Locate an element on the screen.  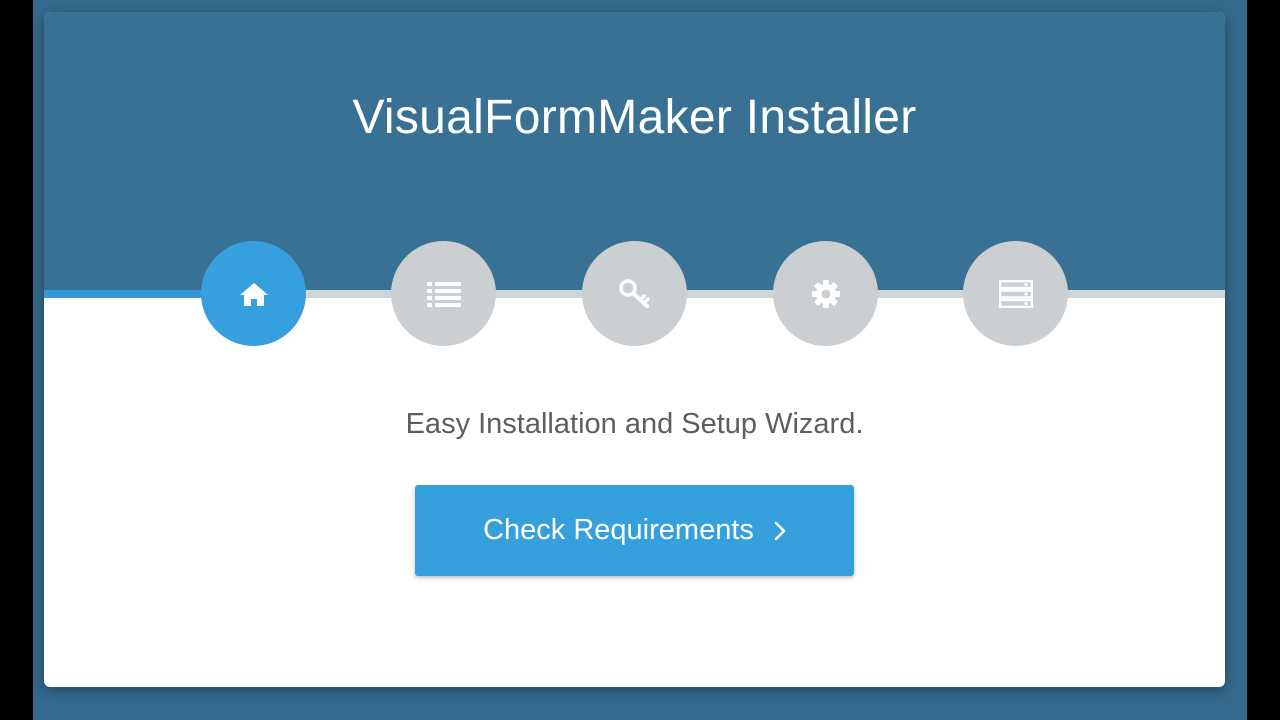
home-icon is located at coordinates (253, 294).